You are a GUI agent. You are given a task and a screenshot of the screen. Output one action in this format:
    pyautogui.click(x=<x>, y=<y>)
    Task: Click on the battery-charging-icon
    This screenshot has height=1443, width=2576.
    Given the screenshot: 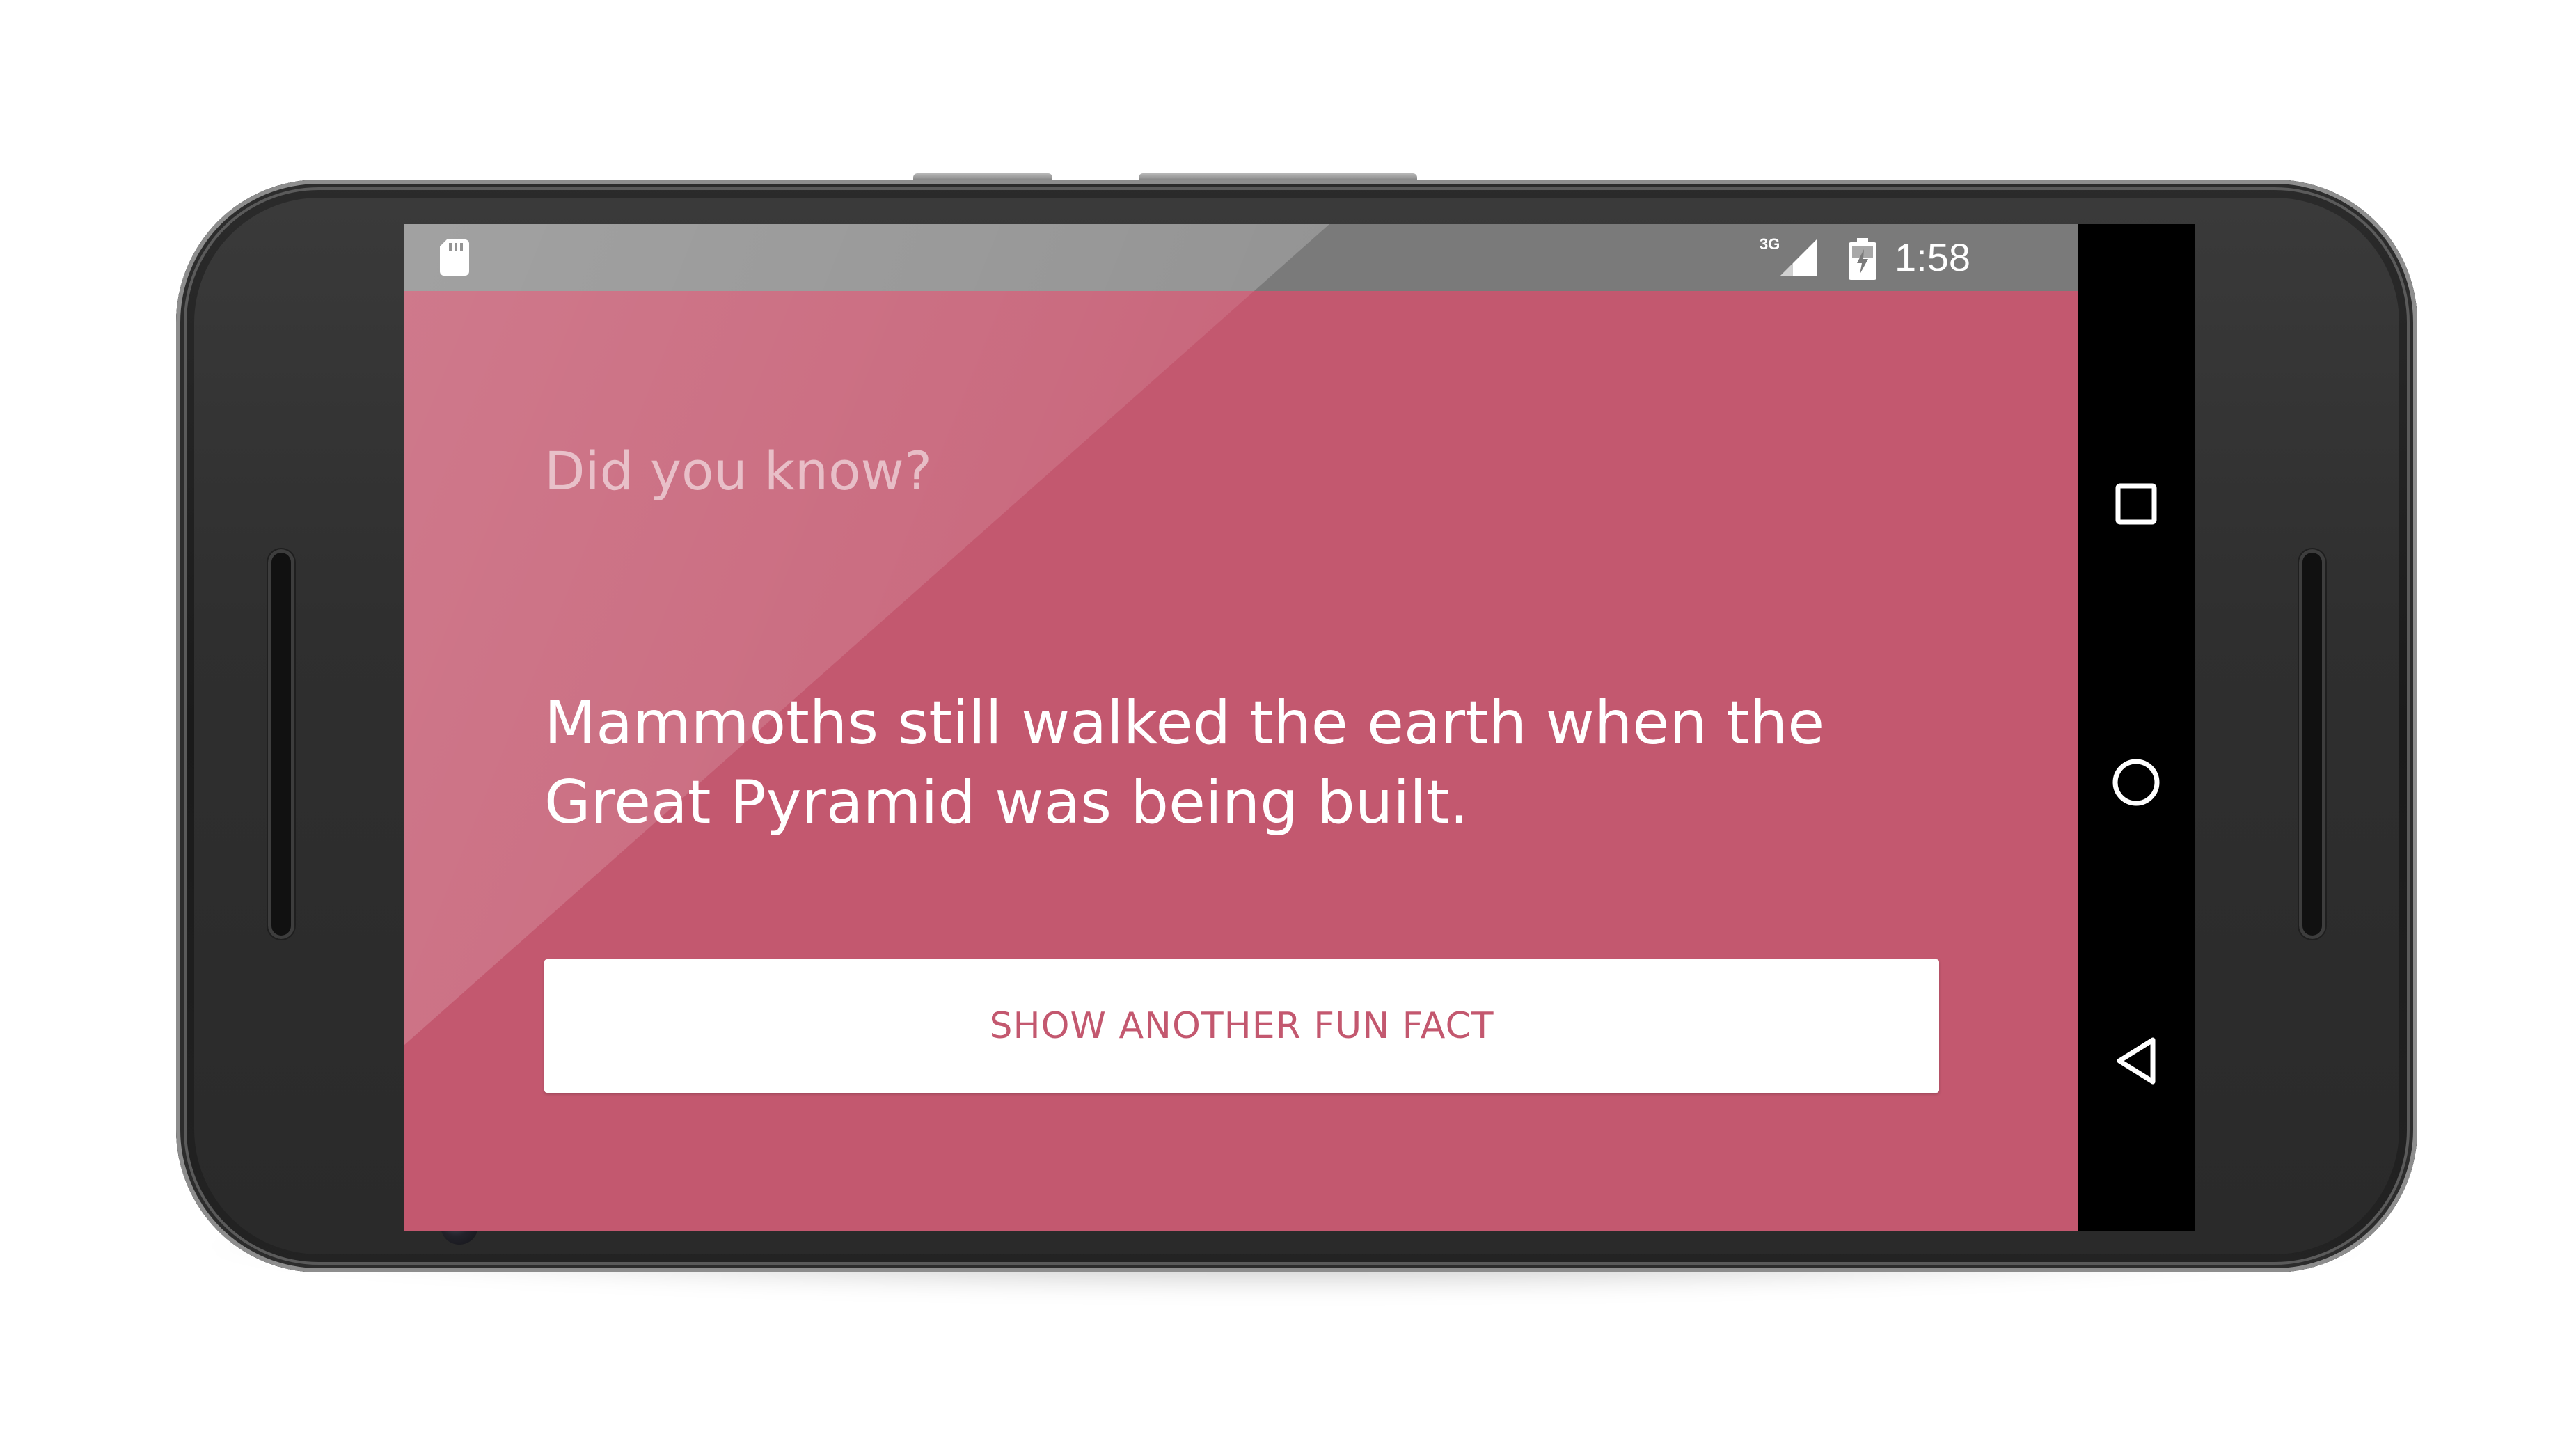 What is the action you would take?
    pyautogui.click(x=1862, y=259)
    